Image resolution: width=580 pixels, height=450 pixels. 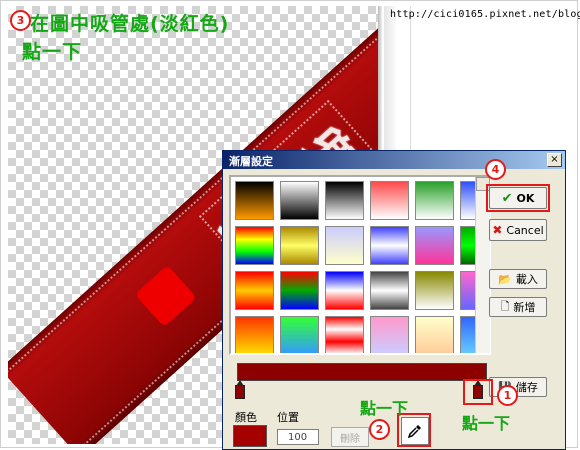 What do you see at coordinates (524, 307) in the screenshot?
I see `new-label: 新增` at bounding box center [524, 307].